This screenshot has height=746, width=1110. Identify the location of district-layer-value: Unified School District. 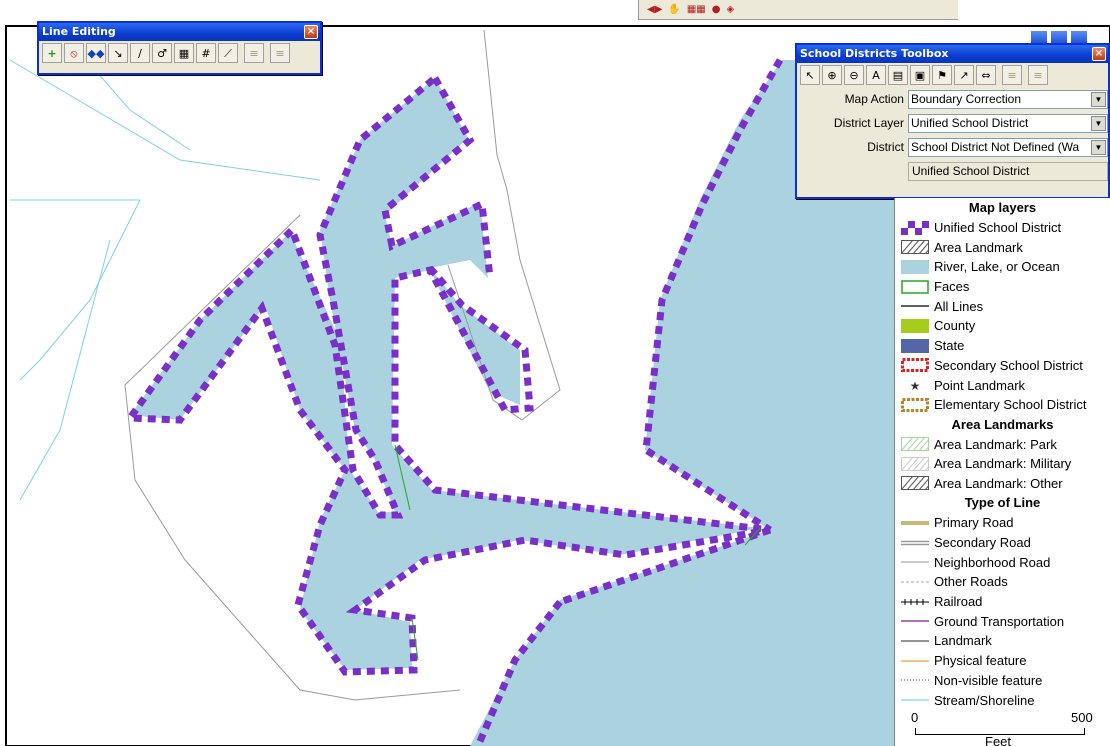
(969, 122).